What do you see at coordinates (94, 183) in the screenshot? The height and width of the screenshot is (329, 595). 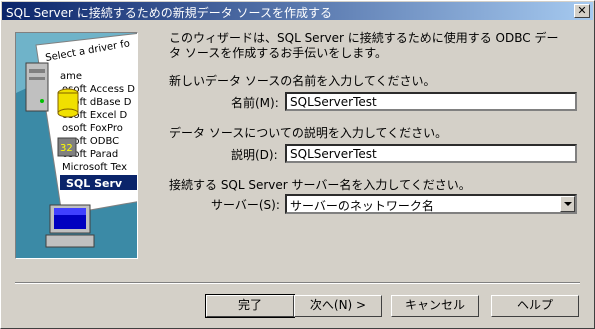 I see `driver-list-selected: SQL Serv` at bounding box center [94, 183].